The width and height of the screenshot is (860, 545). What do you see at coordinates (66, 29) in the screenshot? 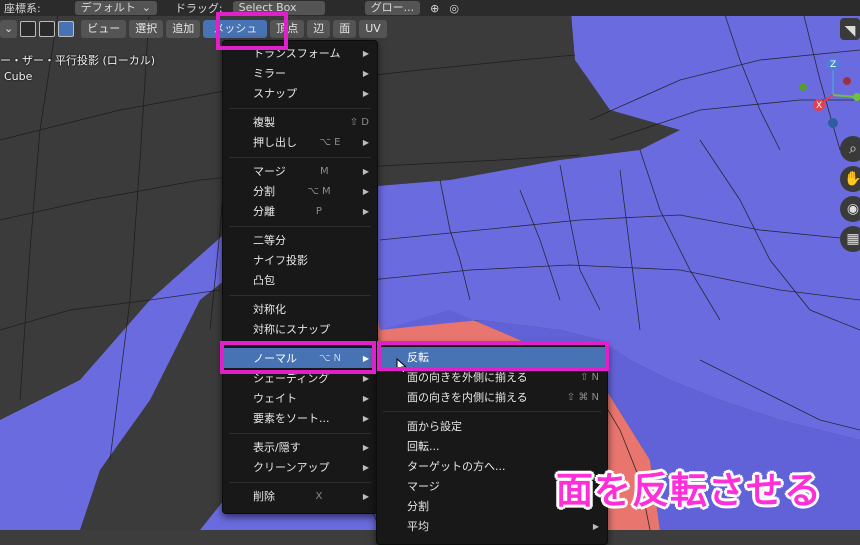
I see `face-select-icon` at bounding box center [66, 29].